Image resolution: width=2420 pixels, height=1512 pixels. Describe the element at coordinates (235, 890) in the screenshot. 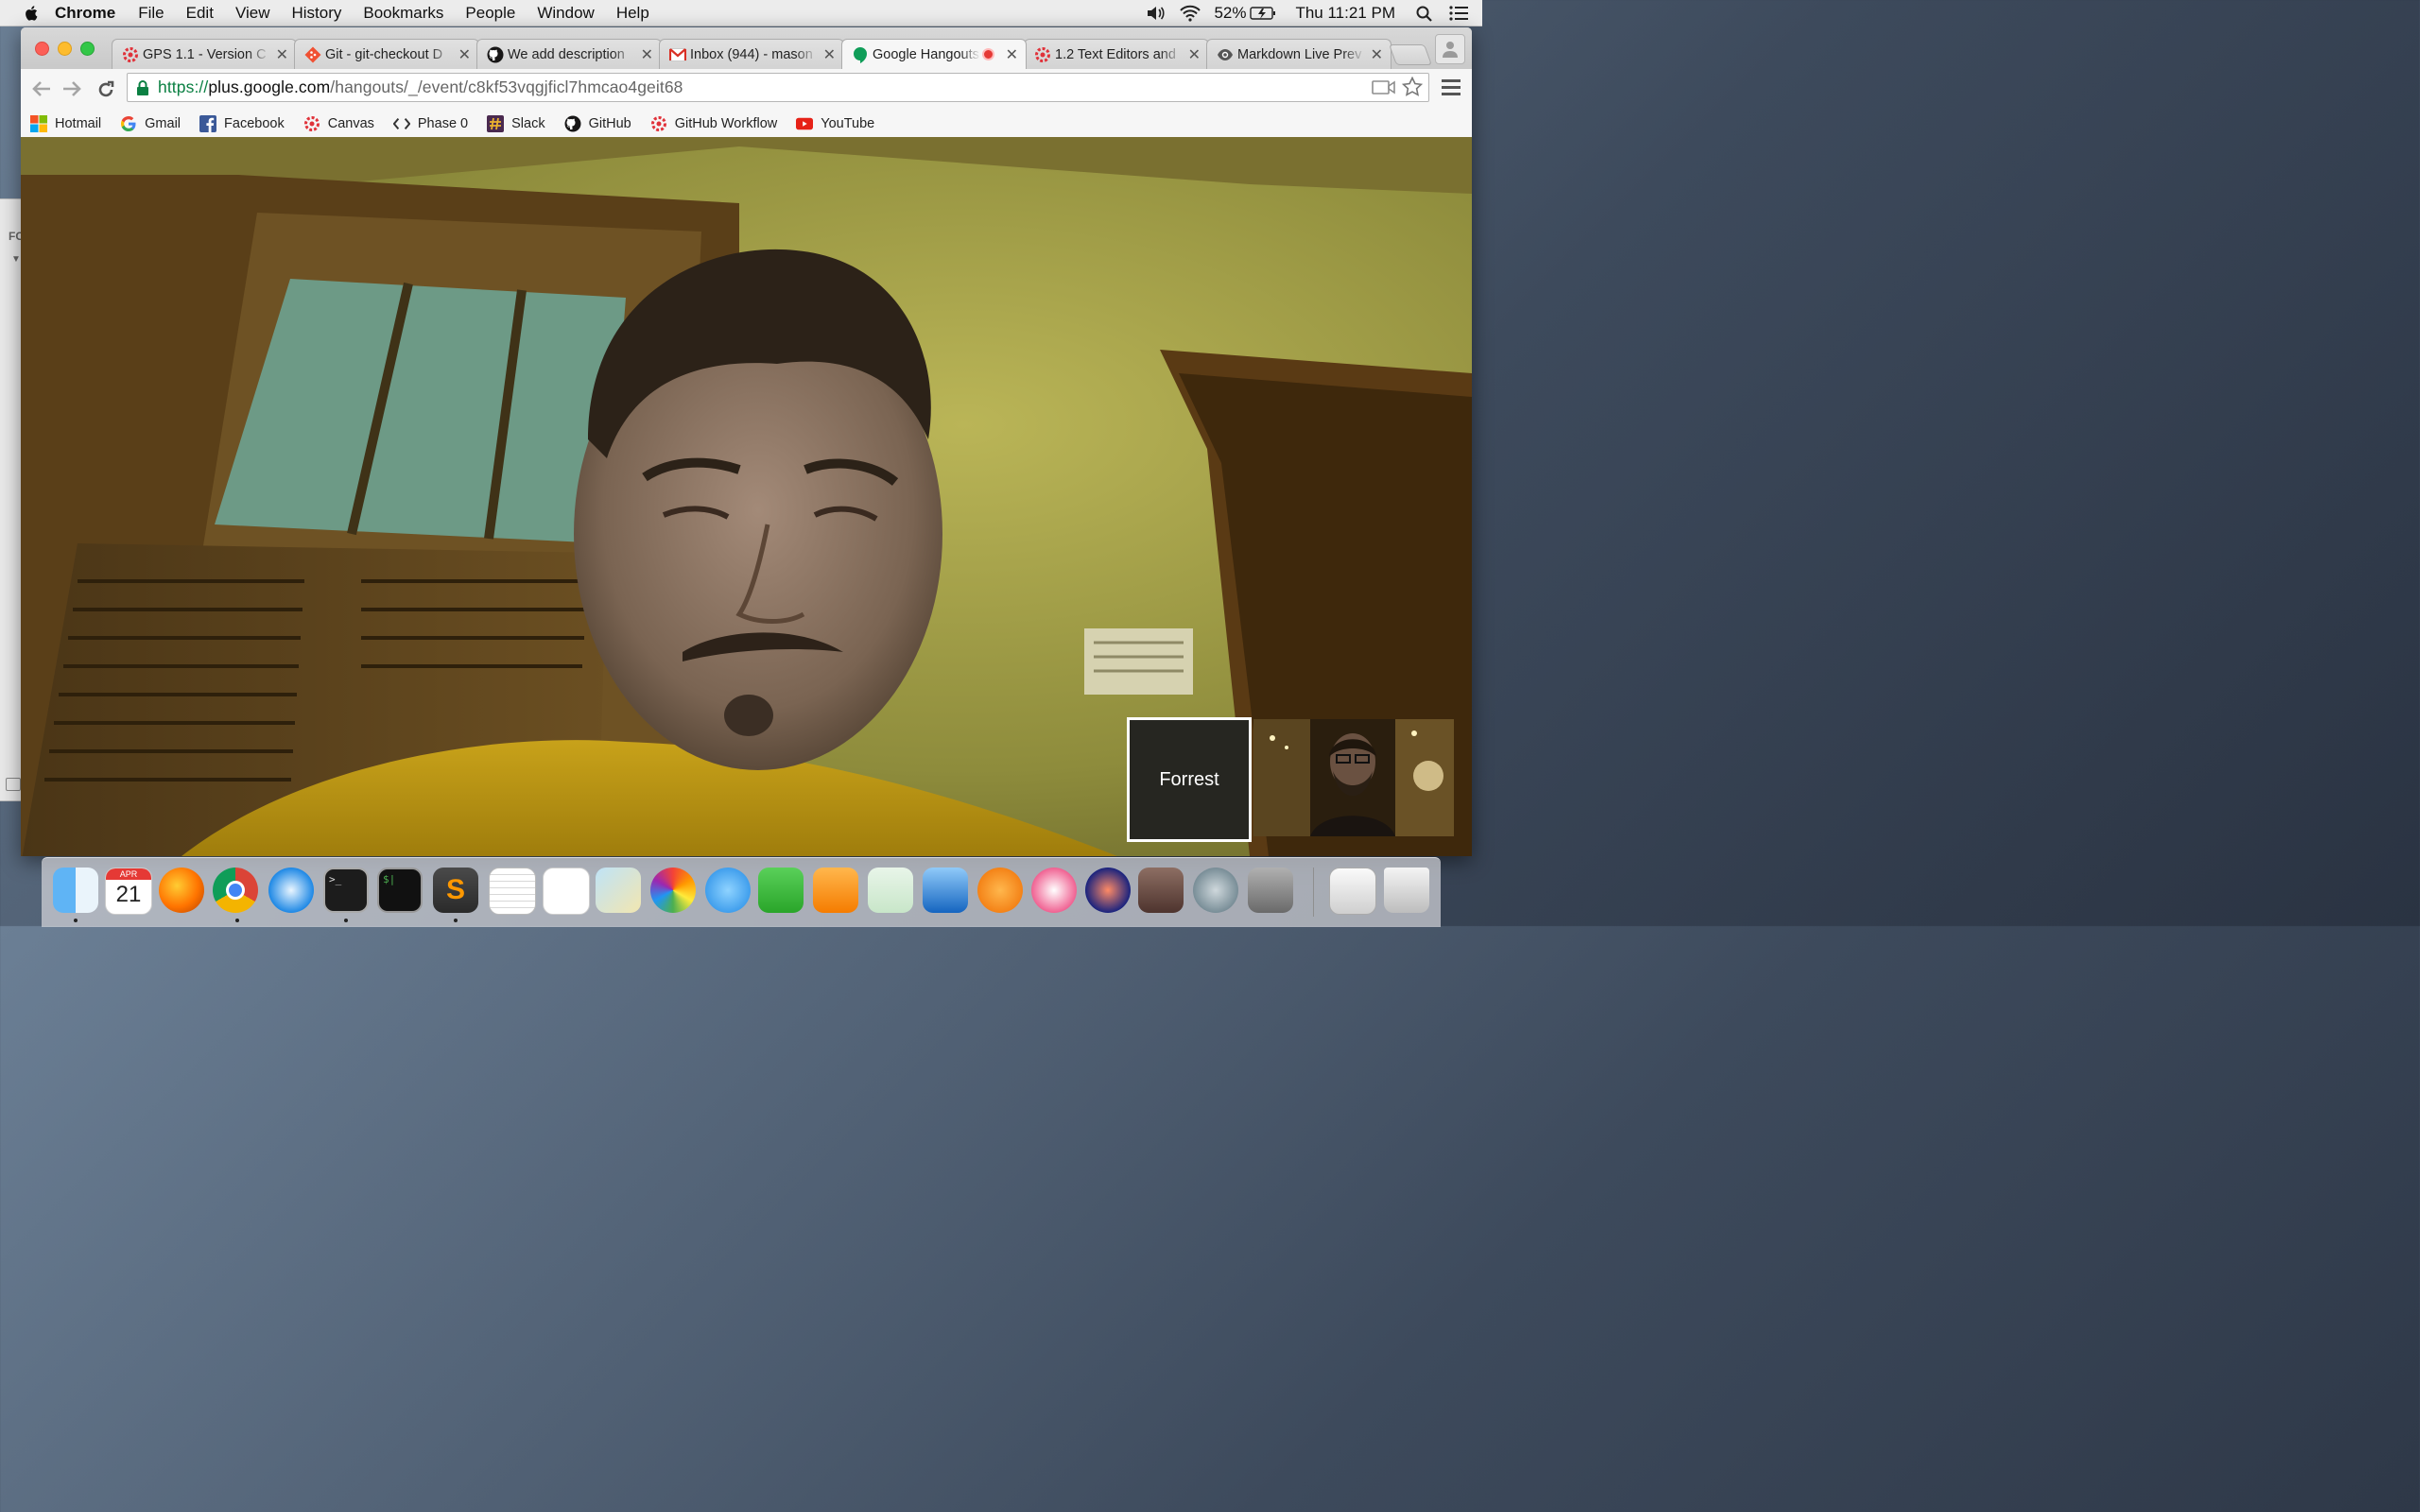

I see `chrome-icon` at that location.